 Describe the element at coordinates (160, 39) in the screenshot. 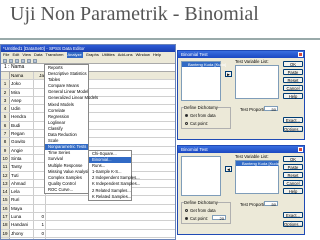

I see `title-divider` at that location.